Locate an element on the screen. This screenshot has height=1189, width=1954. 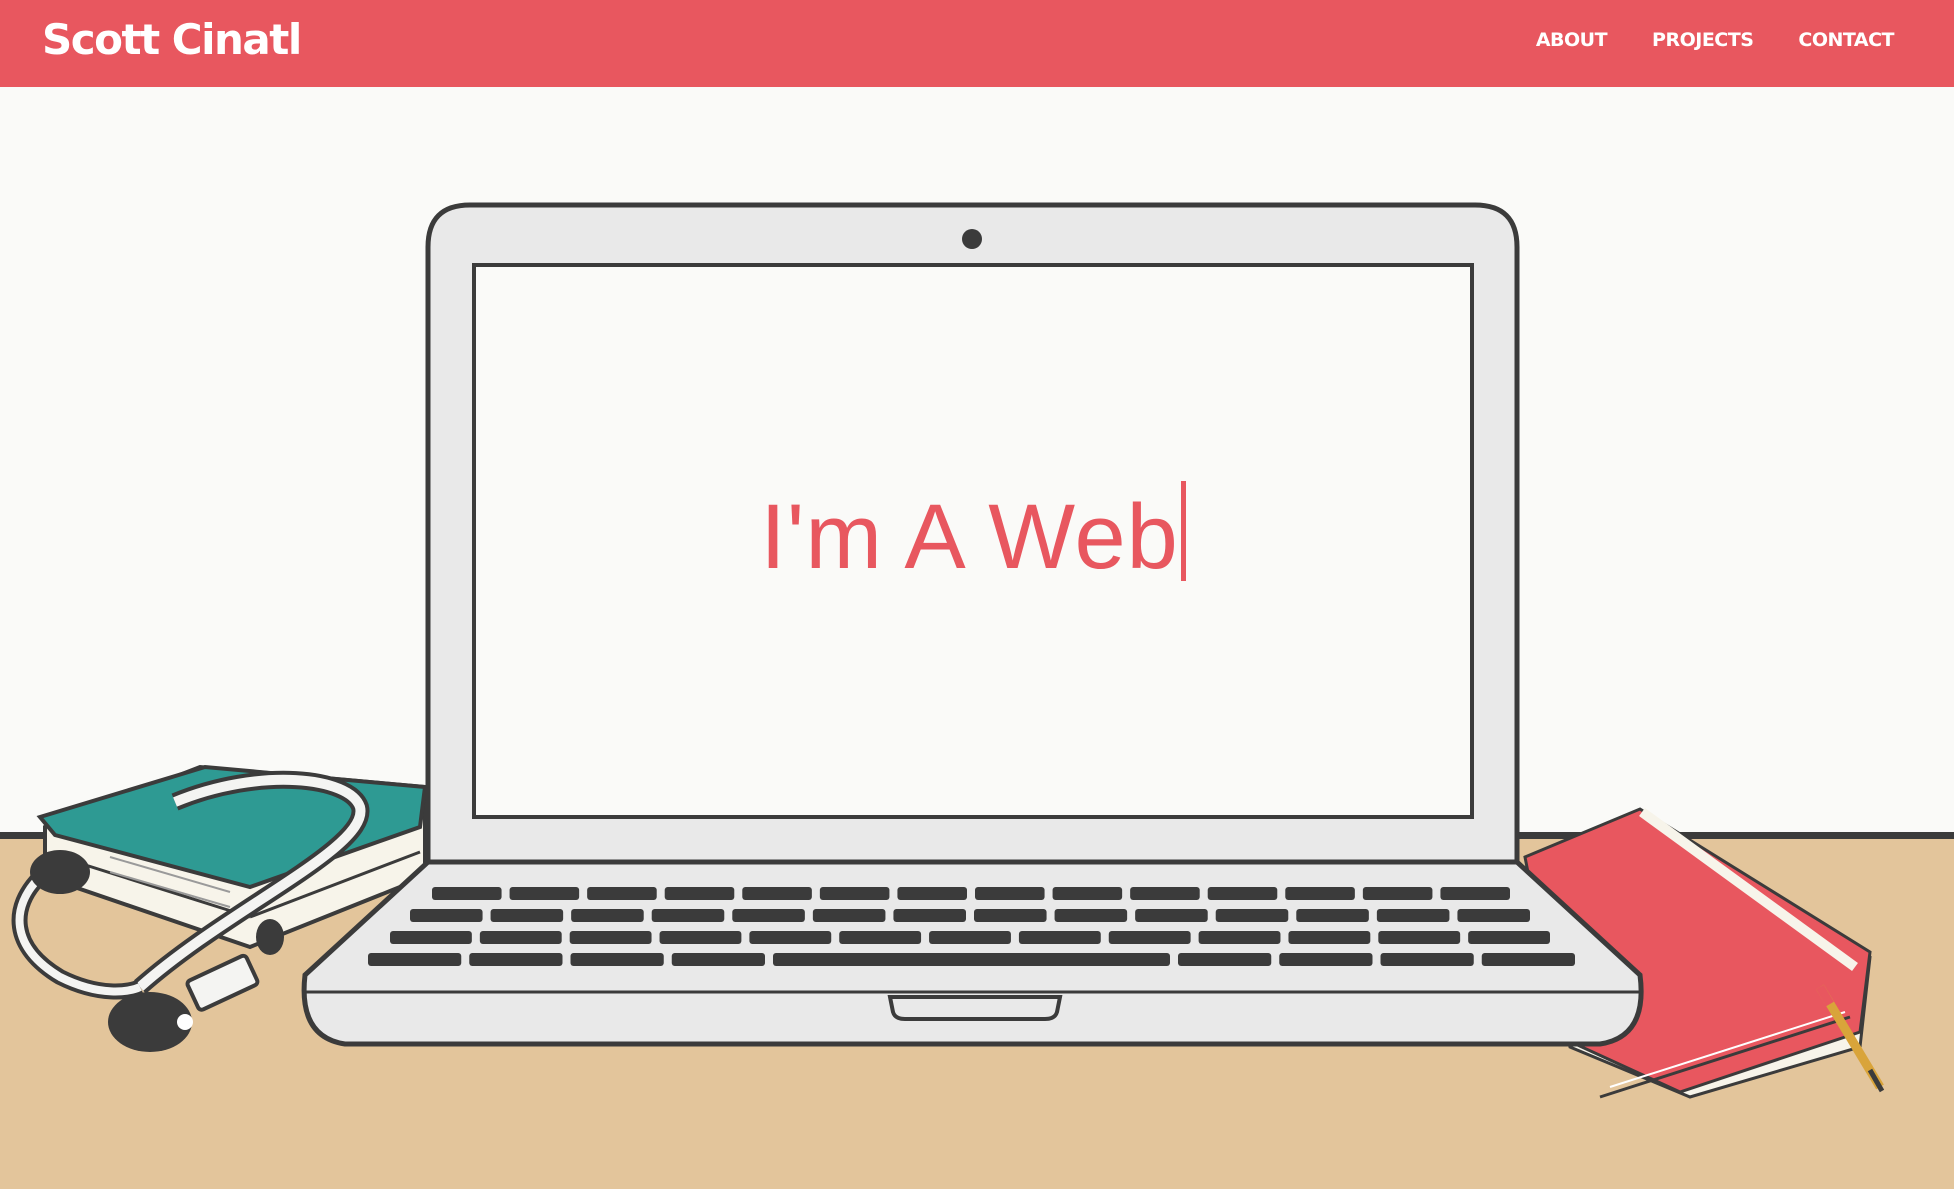
top-navbar: Scott Cinatl ABOUT PROJECTS CONTACT is located at coordinates (977, 43).